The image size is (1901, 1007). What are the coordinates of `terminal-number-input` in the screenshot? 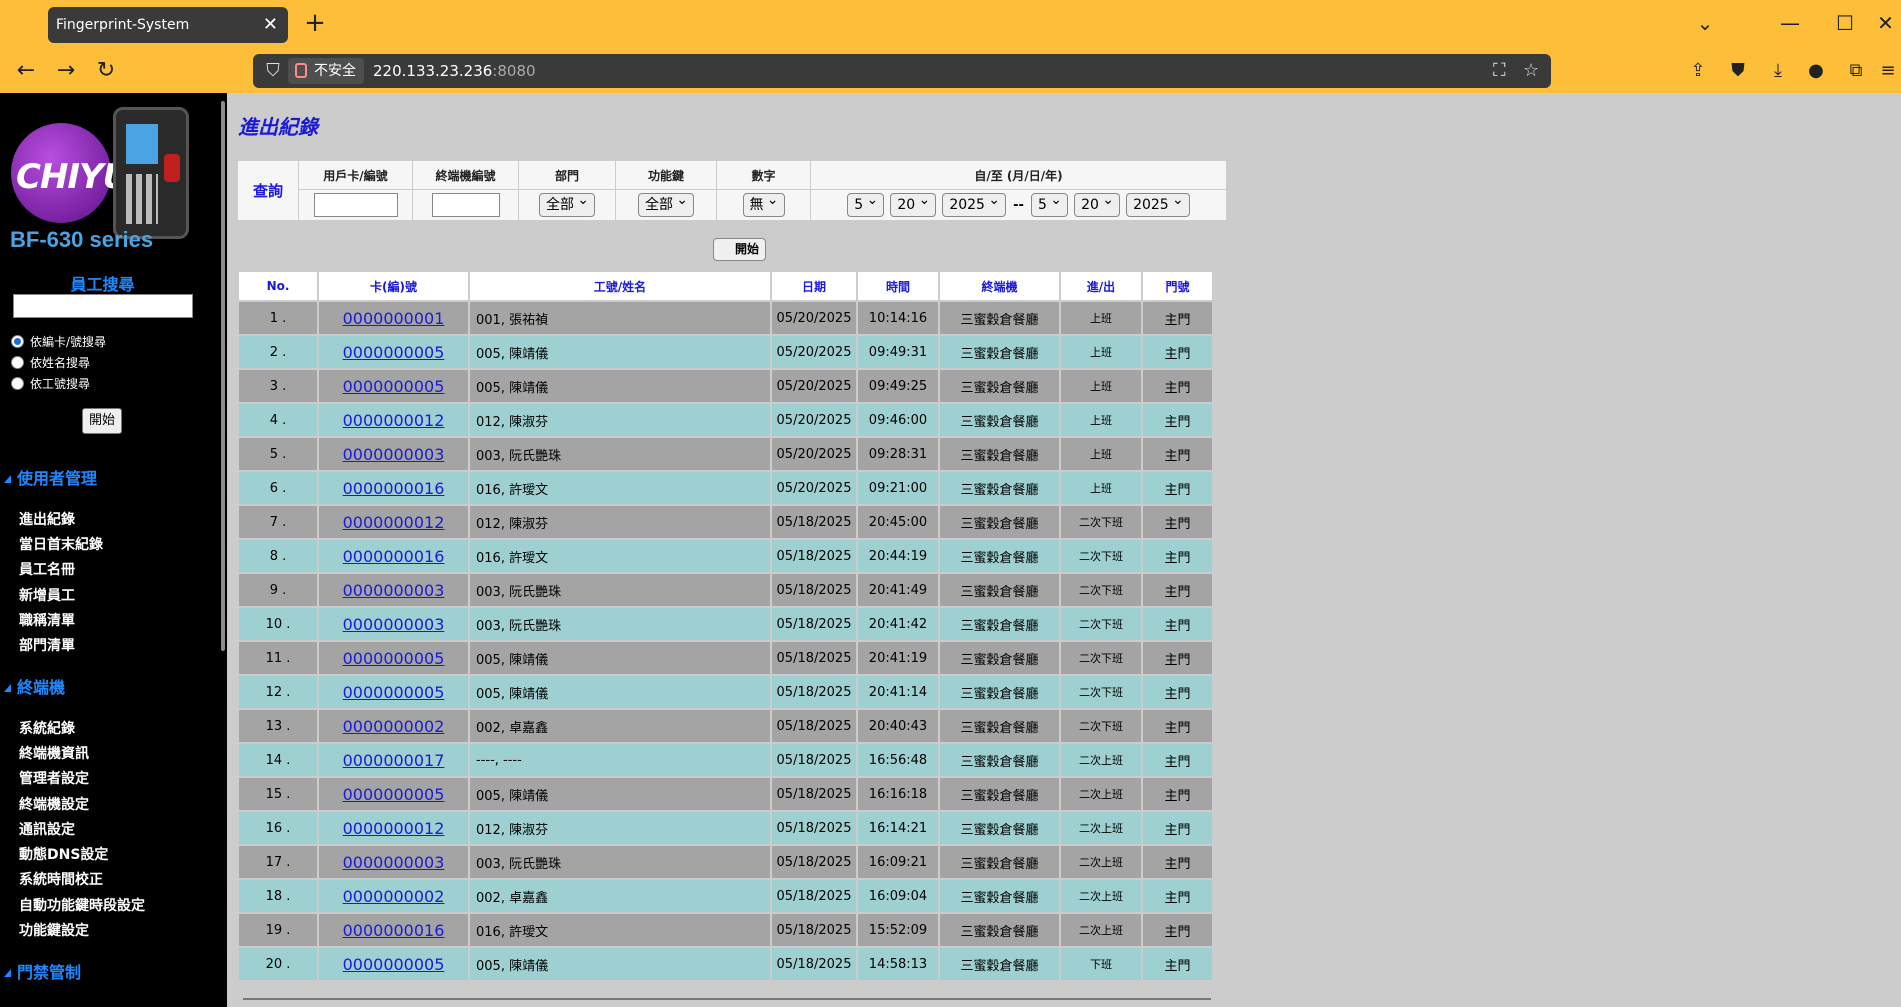 It's located at (465, 205).